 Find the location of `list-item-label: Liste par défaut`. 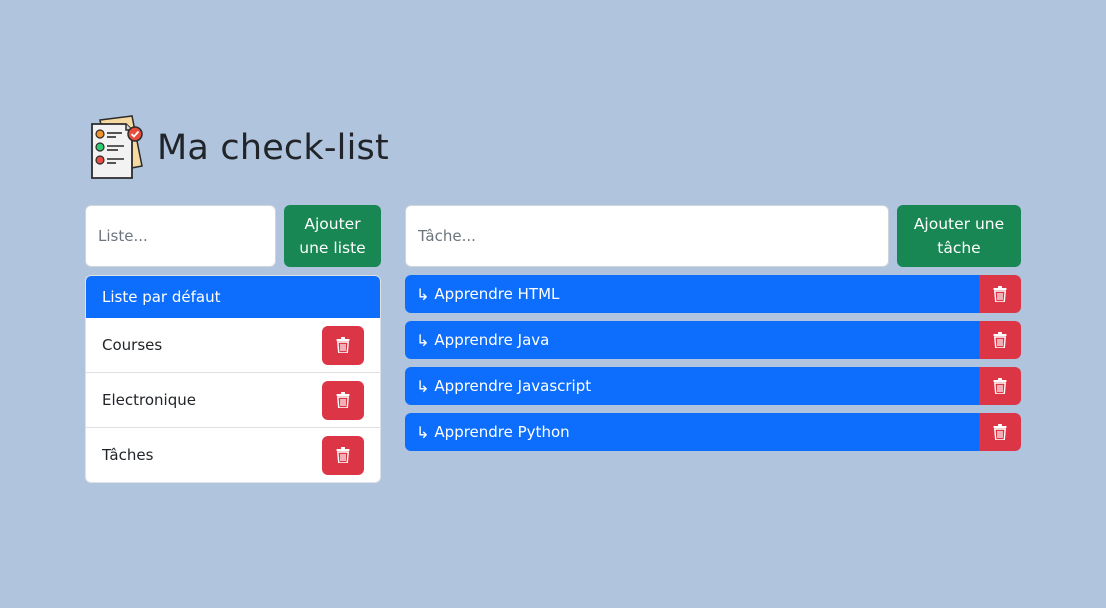

list-item-label: Liste par défaut is located at coordinates (161, 297).